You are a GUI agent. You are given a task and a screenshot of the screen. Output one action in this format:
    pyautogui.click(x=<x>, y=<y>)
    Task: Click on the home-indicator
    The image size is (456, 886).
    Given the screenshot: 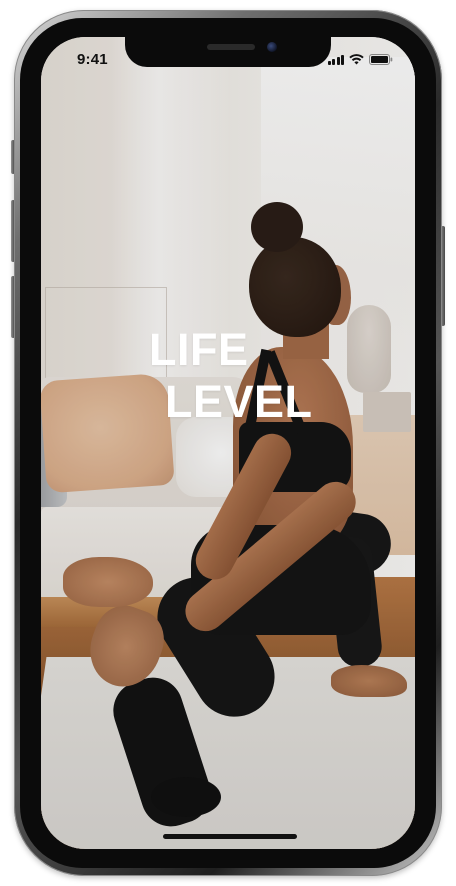 What is the action you would take?
    pyautogui.click(x=230, y=836)
    